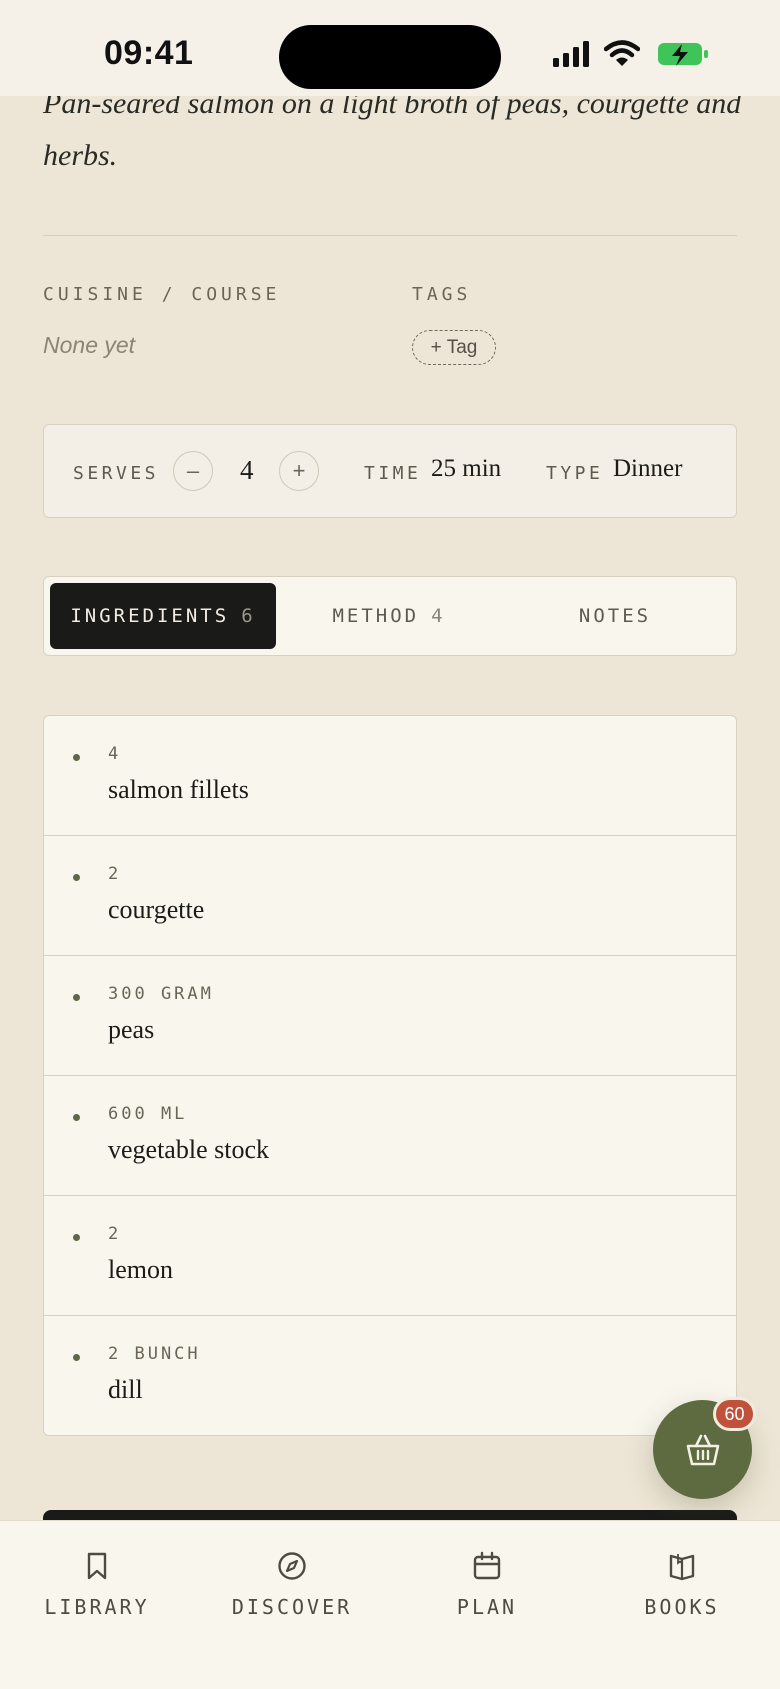 This screenshot has width=780, height=1689. I want to click on tab-label: NOTES, so click(615, 616).